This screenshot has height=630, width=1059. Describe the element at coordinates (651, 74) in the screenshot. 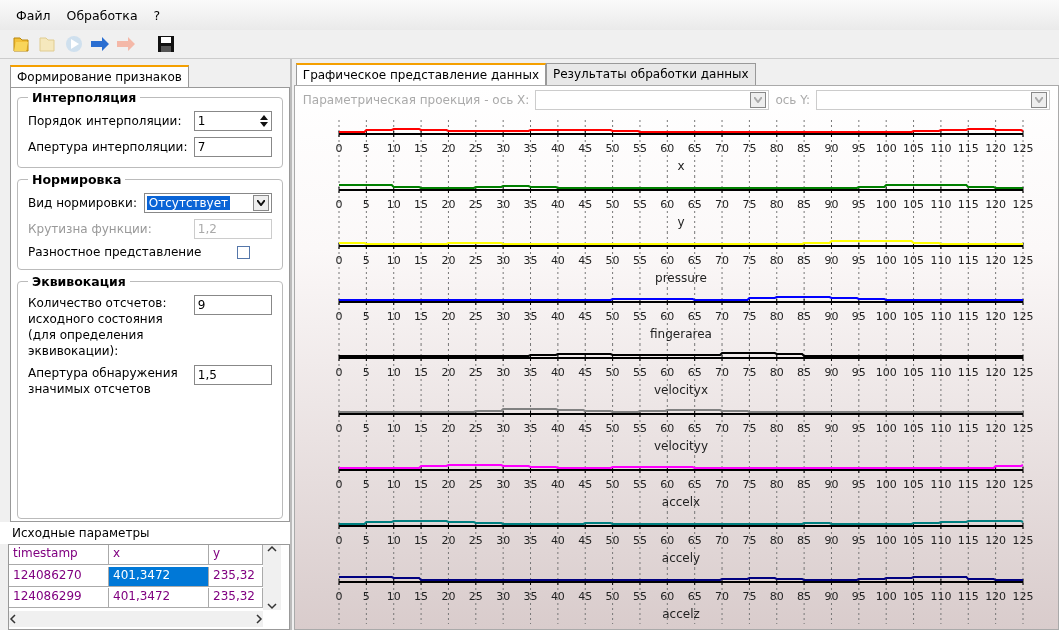

I see `tab: Результаты обработки данных` at that location.